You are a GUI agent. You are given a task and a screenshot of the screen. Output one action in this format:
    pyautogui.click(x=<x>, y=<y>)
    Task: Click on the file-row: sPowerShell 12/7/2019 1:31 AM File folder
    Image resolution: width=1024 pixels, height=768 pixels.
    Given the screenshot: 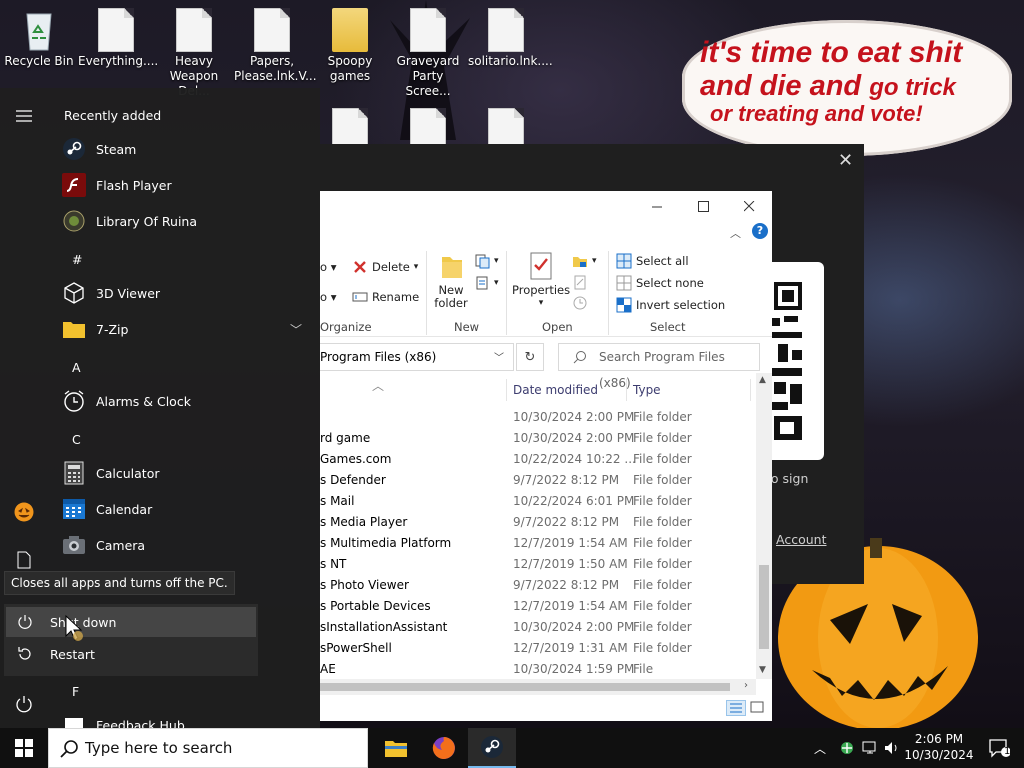 What is the action you would take?
    pyautogui.click(x=538, y=648)
    